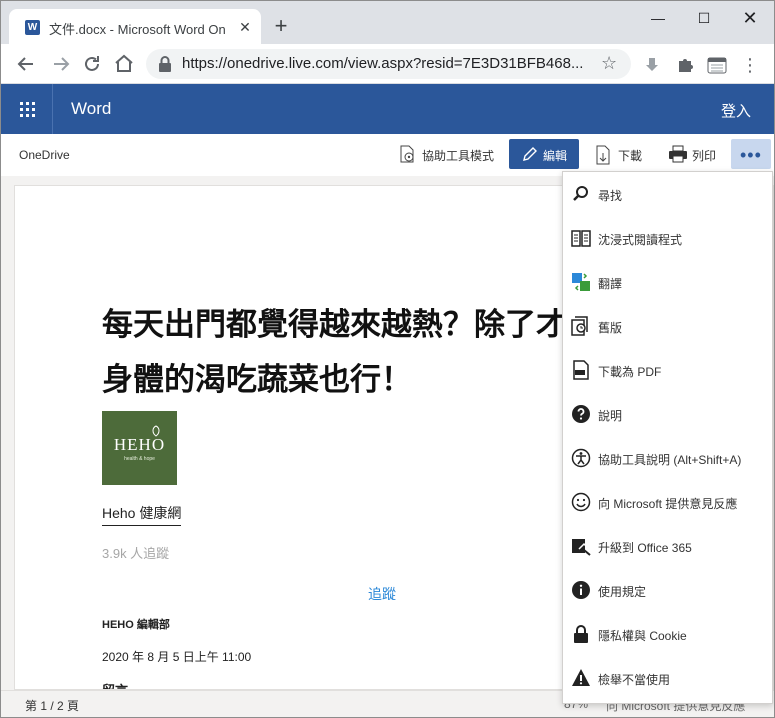  What do you see at coordinates (581, 326) in the screenshot?
I see `previous-versions-icon` at bounding box center [581, 326].